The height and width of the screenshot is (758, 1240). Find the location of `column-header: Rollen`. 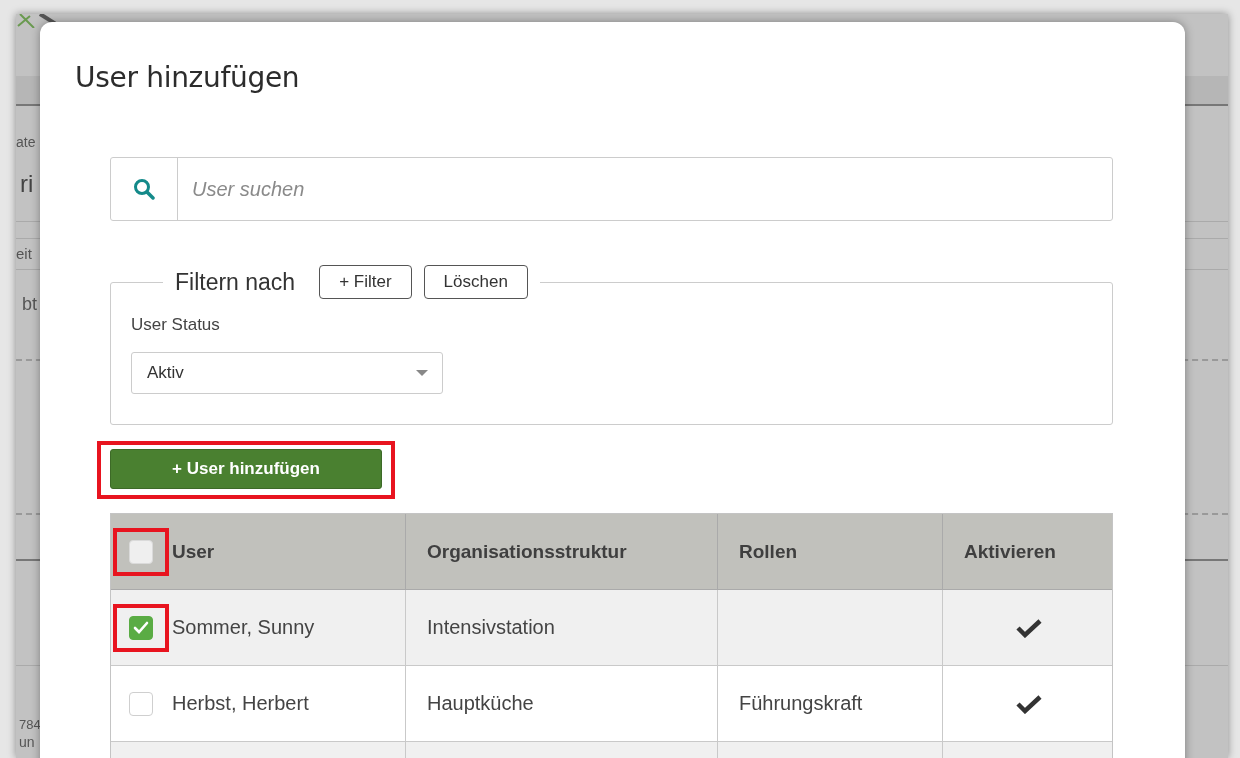

column-header: Rollen is located at coordinates (830, 551).